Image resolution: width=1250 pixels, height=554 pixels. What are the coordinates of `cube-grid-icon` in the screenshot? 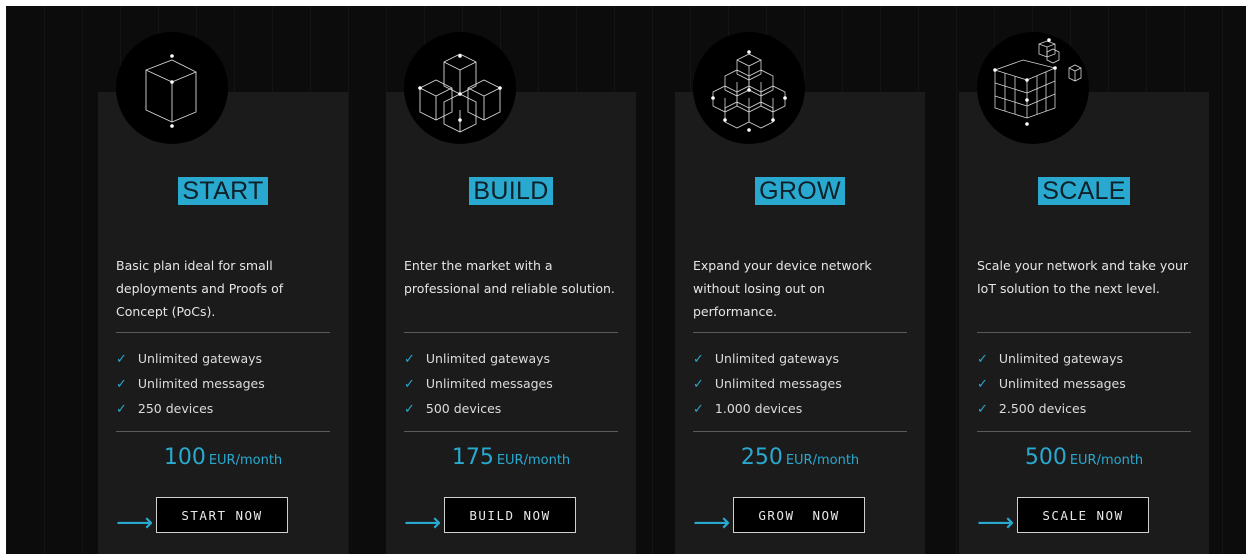 It's located at (1033, 88).